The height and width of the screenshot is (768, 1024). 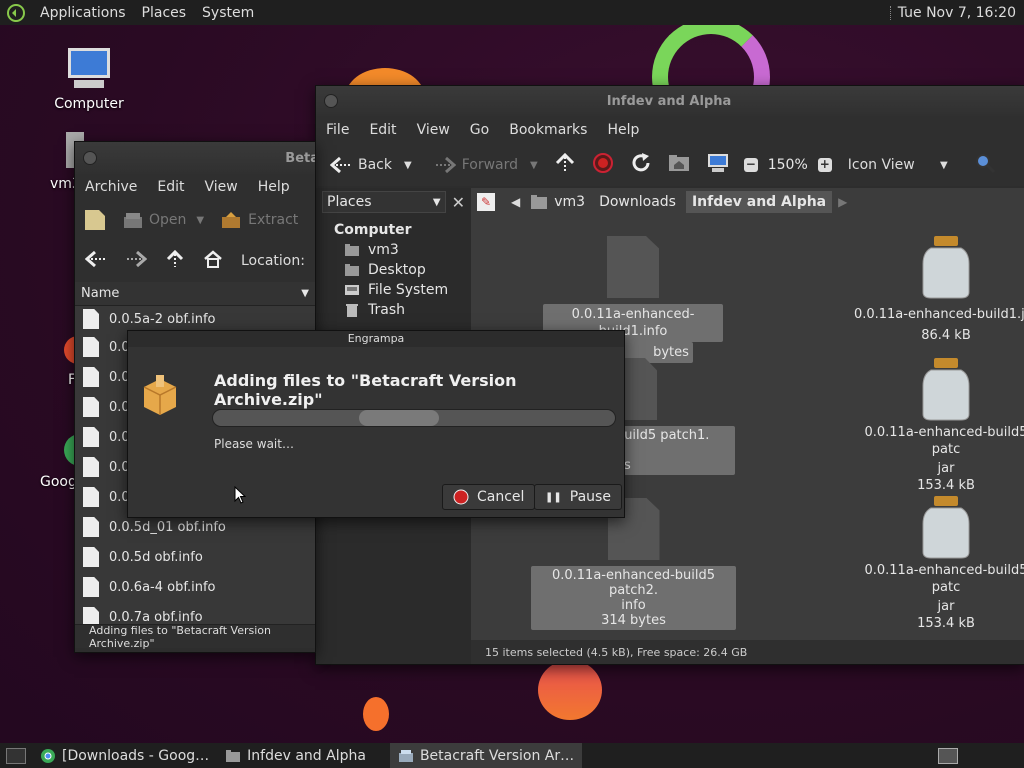 What do you see at coordinates (231, 220) in the screenshot?
I see `extract-icon` at bounding box center [231, 220].